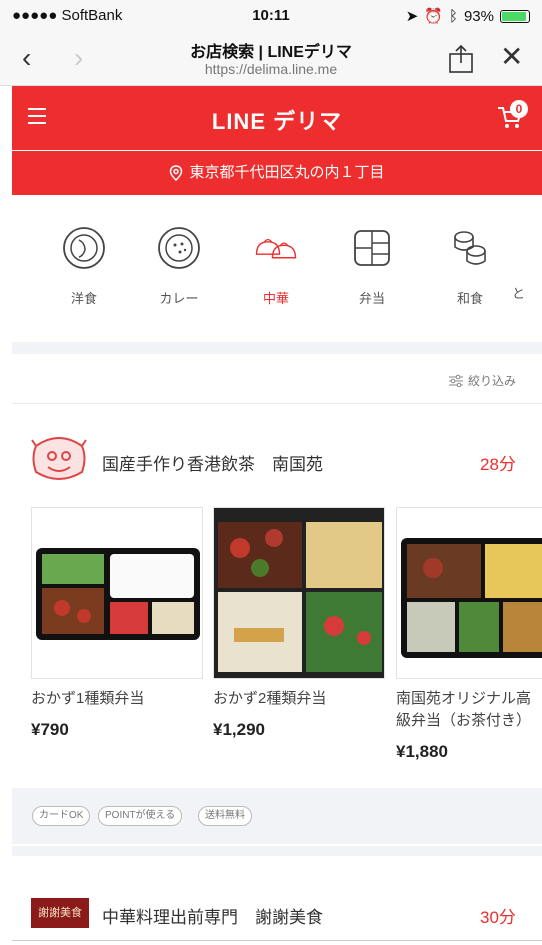 This screenshot has height=945, width=542. What do you see at coordinates (511, 56) in the screenshot?
I see `close-icon: ✕` at bounding box center [511, 56].